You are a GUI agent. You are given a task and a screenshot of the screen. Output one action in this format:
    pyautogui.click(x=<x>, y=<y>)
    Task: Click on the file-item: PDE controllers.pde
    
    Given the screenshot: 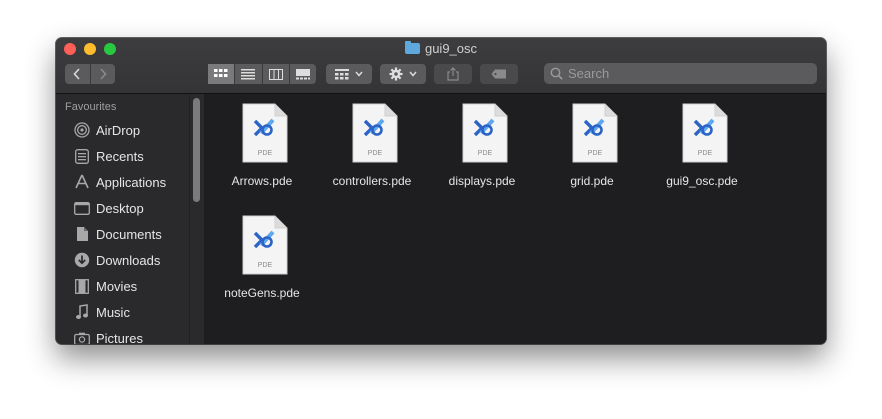 What is the action you would take?
    pyautogui.click(x=372, y=144)
    